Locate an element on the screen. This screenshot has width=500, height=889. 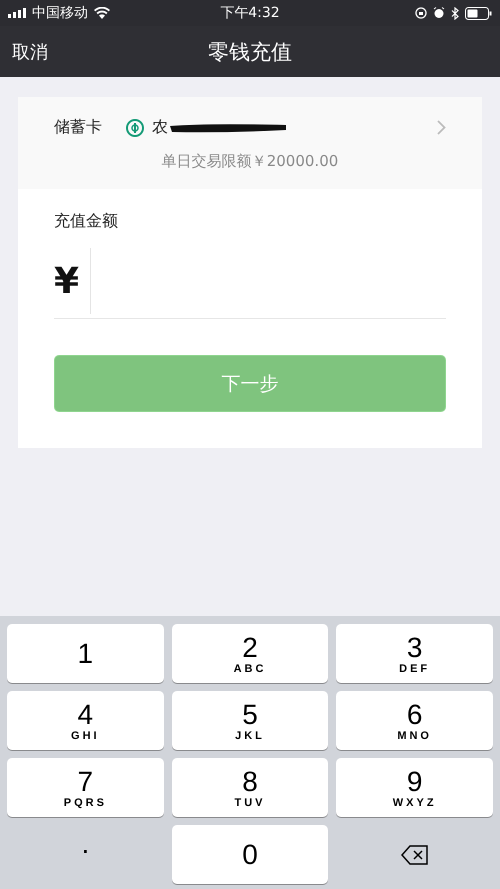
number-key: 7 PQRS is located at coordinates (85, 787).